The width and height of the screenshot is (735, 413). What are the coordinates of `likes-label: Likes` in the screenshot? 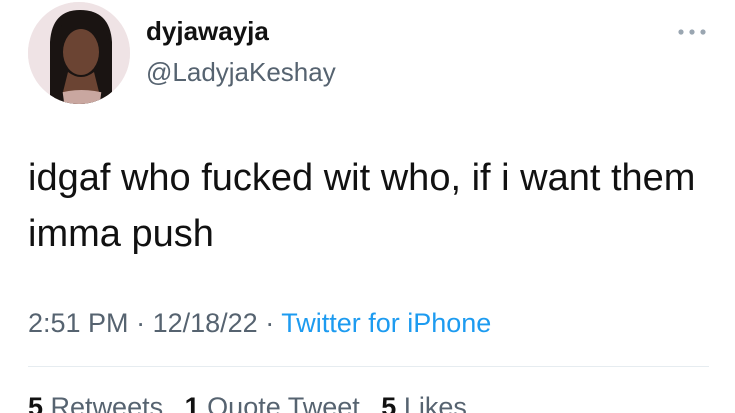 It's located at (435, 402).